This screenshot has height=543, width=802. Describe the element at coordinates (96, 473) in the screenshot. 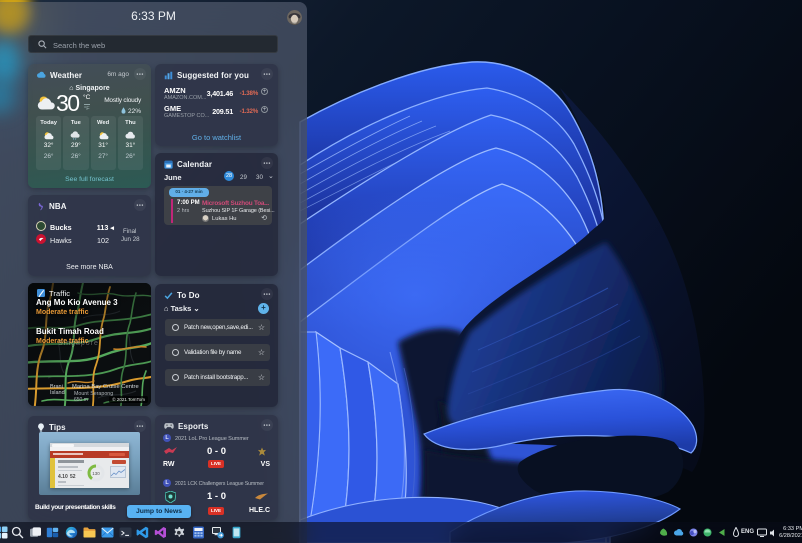

I see `svg-text: 130` at that location.